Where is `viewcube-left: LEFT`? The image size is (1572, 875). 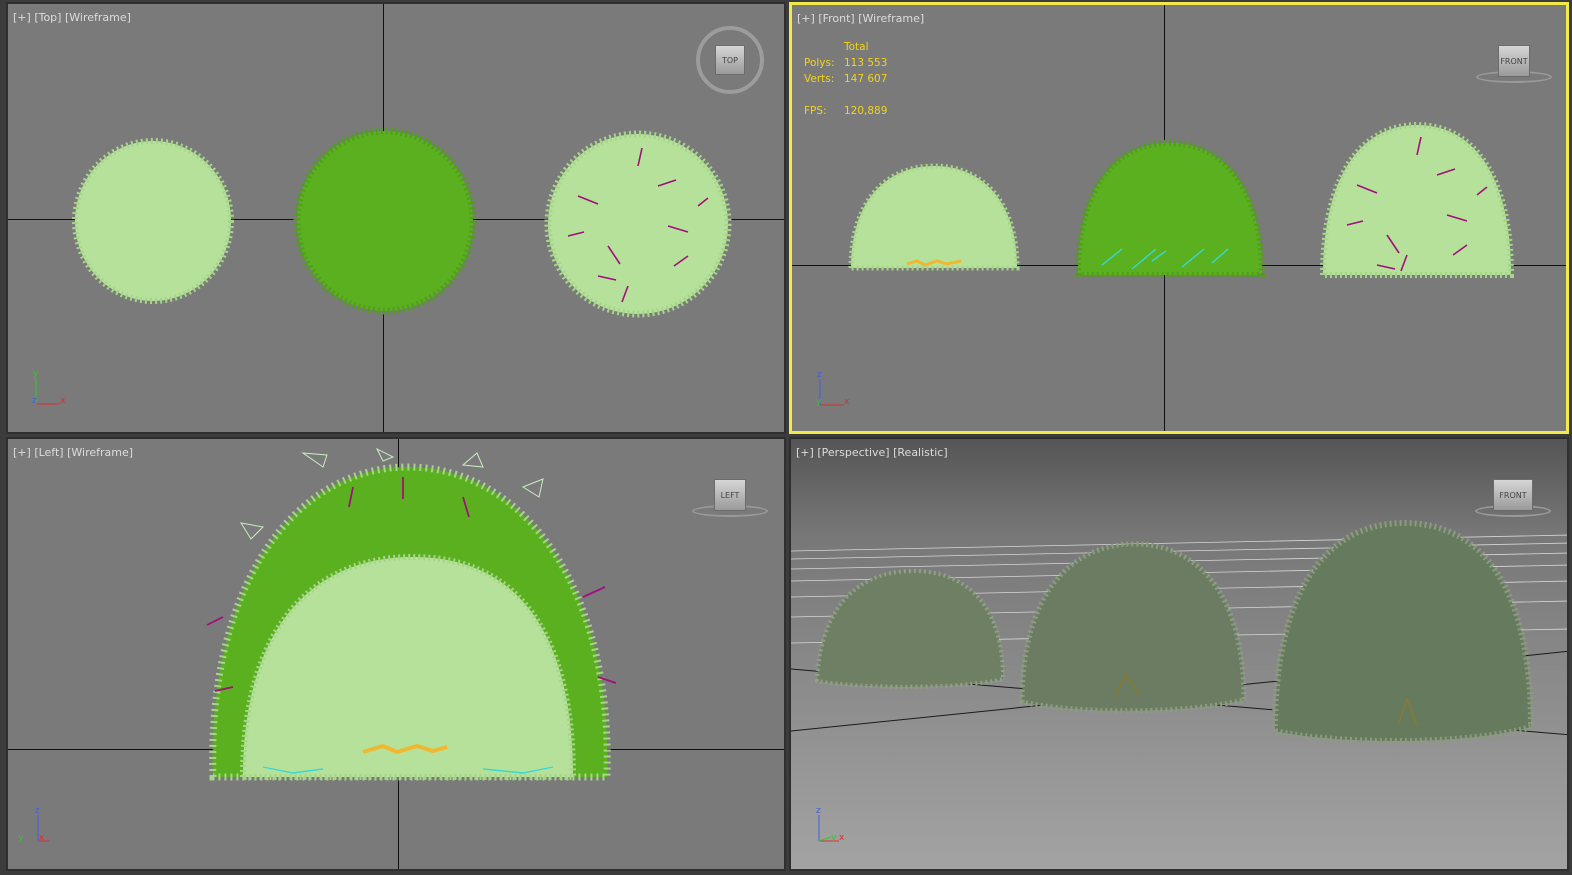 viewcube-left: LEFT is located at coordinates (730, 499).